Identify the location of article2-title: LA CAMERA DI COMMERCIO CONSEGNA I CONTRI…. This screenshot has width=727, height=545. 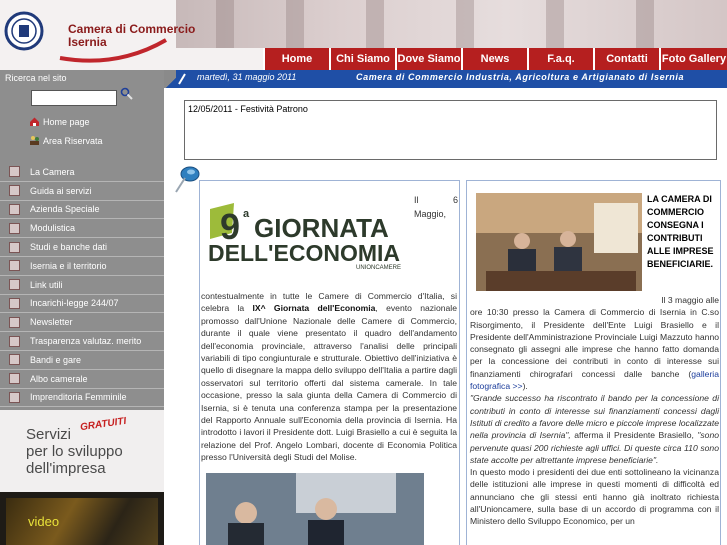
(680, 231).